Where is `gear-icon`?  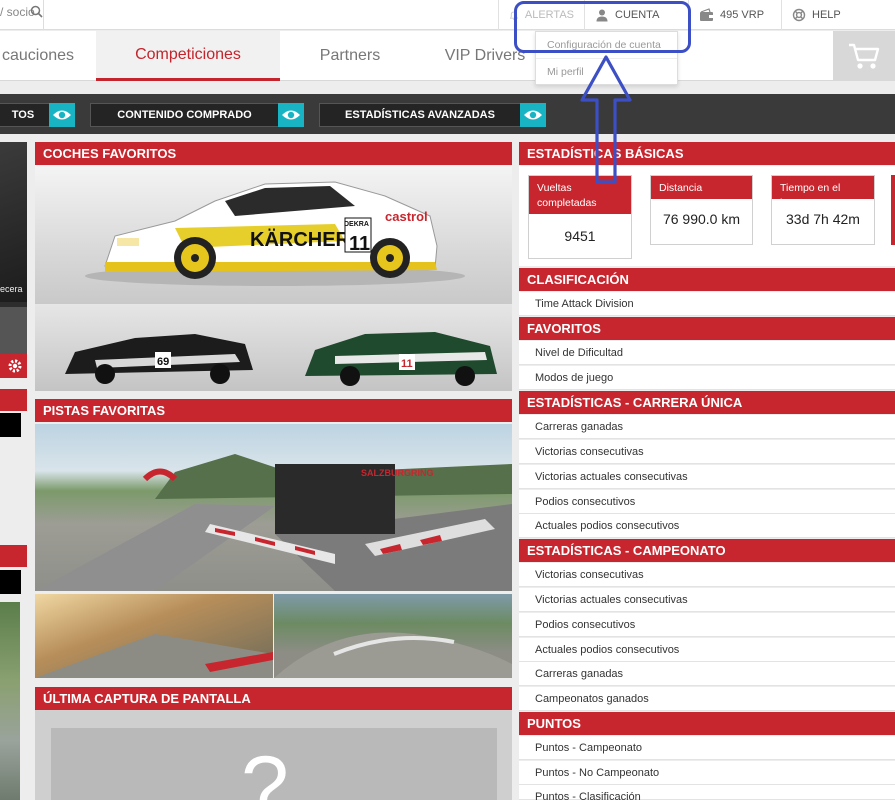 gear-icon is located at coordinates (15, 366).